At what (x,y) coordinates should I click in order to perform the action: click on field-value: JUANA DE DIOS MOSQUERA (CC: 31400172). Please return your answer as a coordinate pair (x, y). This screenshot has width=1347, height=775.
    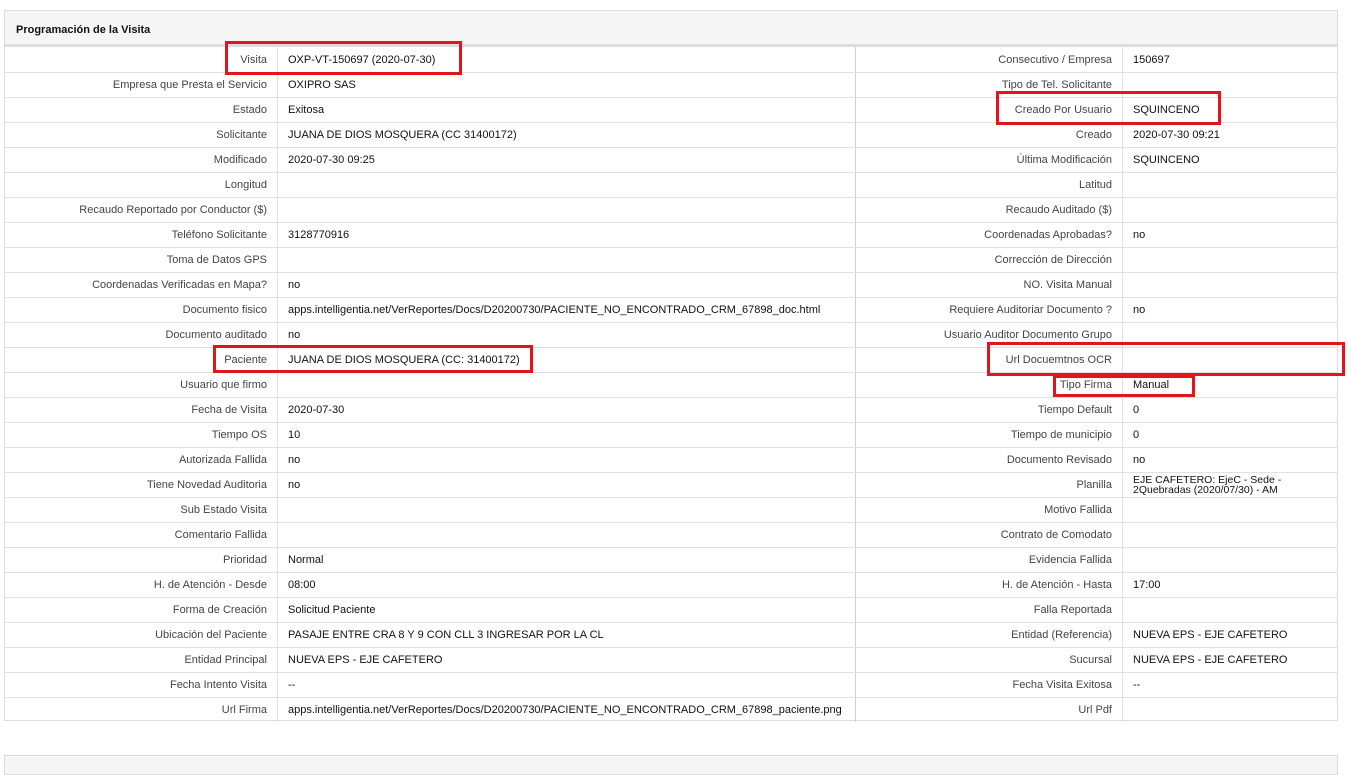
    Looking at the image, I should click on (567, 360).